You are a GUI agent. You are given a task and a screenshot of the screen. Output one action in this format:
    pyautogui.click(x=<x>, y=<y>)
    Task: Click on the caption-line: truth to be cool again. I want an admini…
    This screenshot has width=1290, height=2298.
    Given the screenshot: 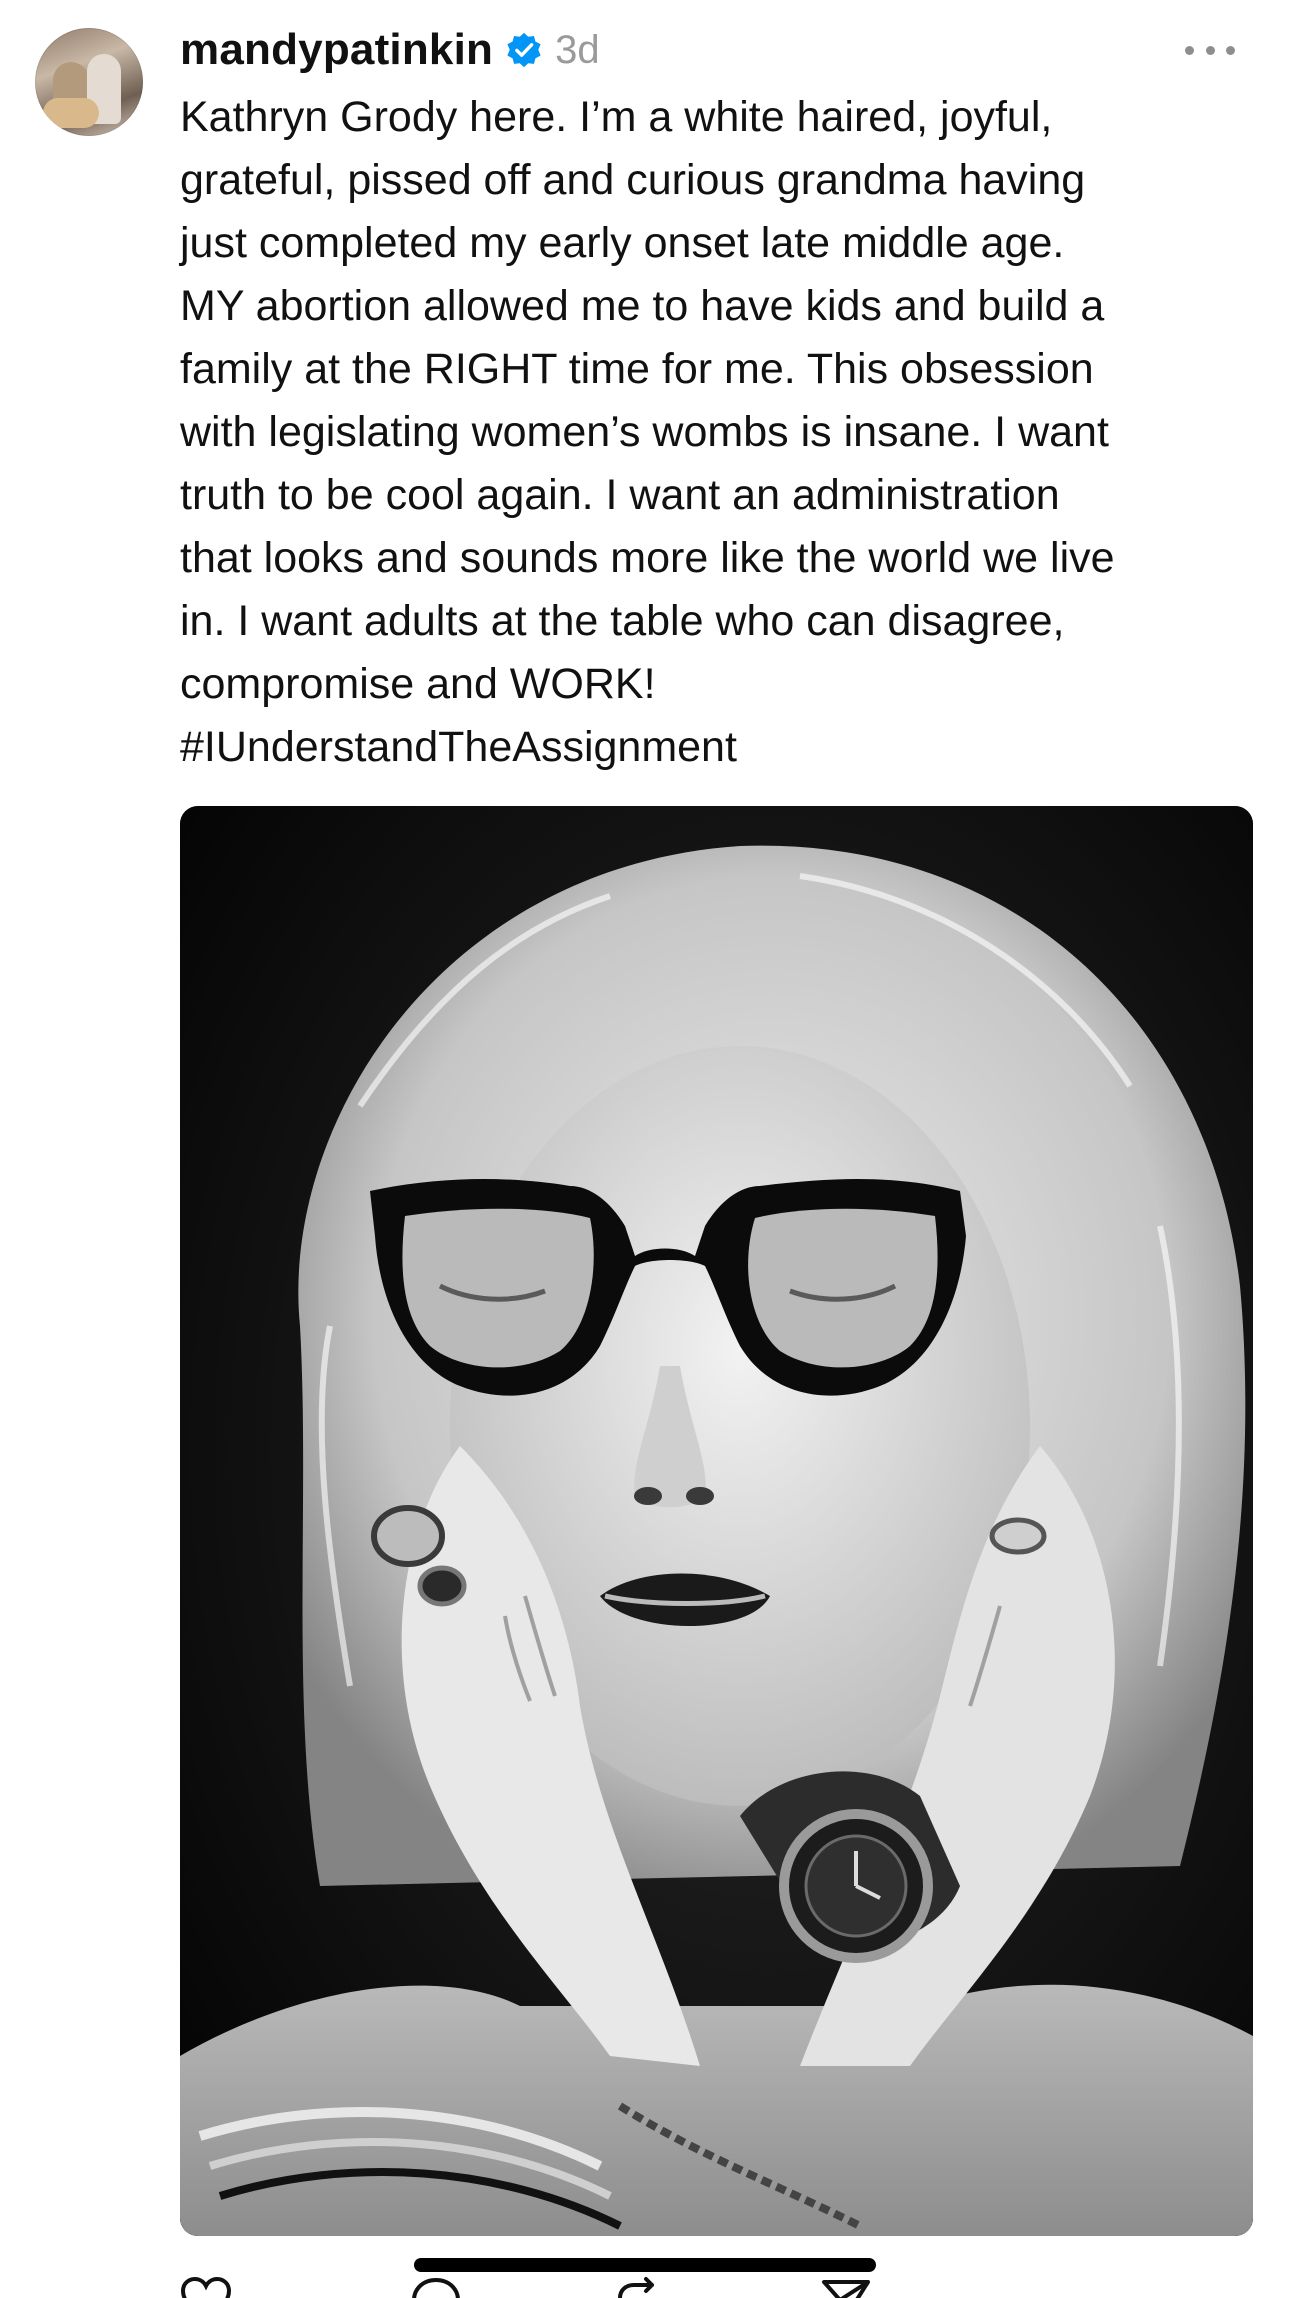 What is the action you would take?
    pyautogui.click(x=620, y=495)
    